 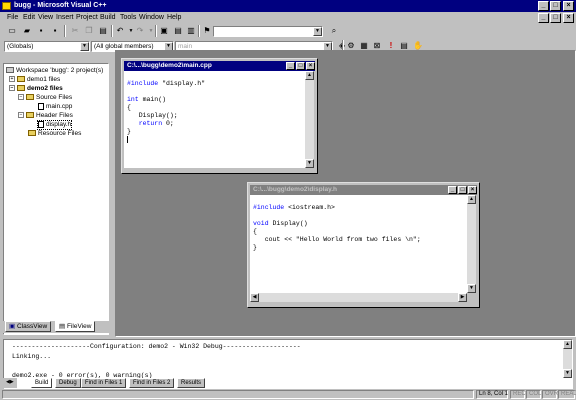 What do you see at coordinates (55, 31) in the screenshot?
I see `save-all-icon: ▪` at bounding box center [55, 31].